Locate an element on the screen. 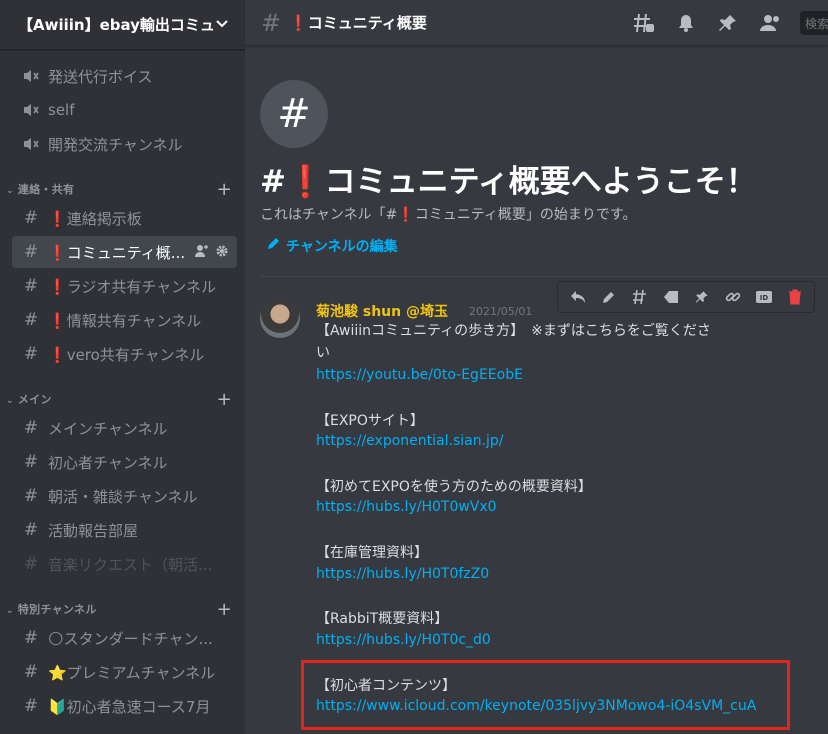  voice-channel-item: 発送代行ボイス is located at coordinates (124, 76).